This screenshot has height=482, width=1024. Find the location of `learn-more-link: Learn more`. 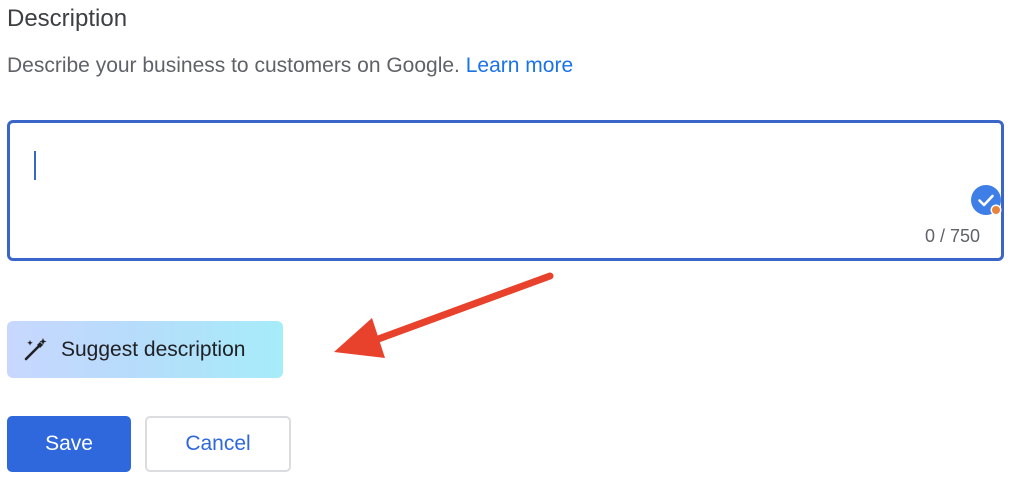

learn-more-link: Learn more is located at coordinates (519, 65).